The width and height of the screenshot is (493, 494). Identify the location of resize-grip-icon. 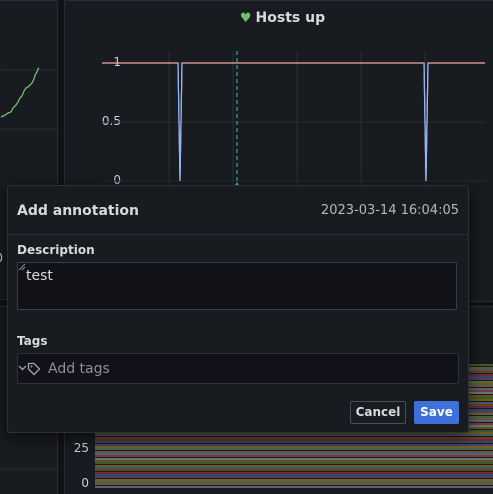
(22, 267).